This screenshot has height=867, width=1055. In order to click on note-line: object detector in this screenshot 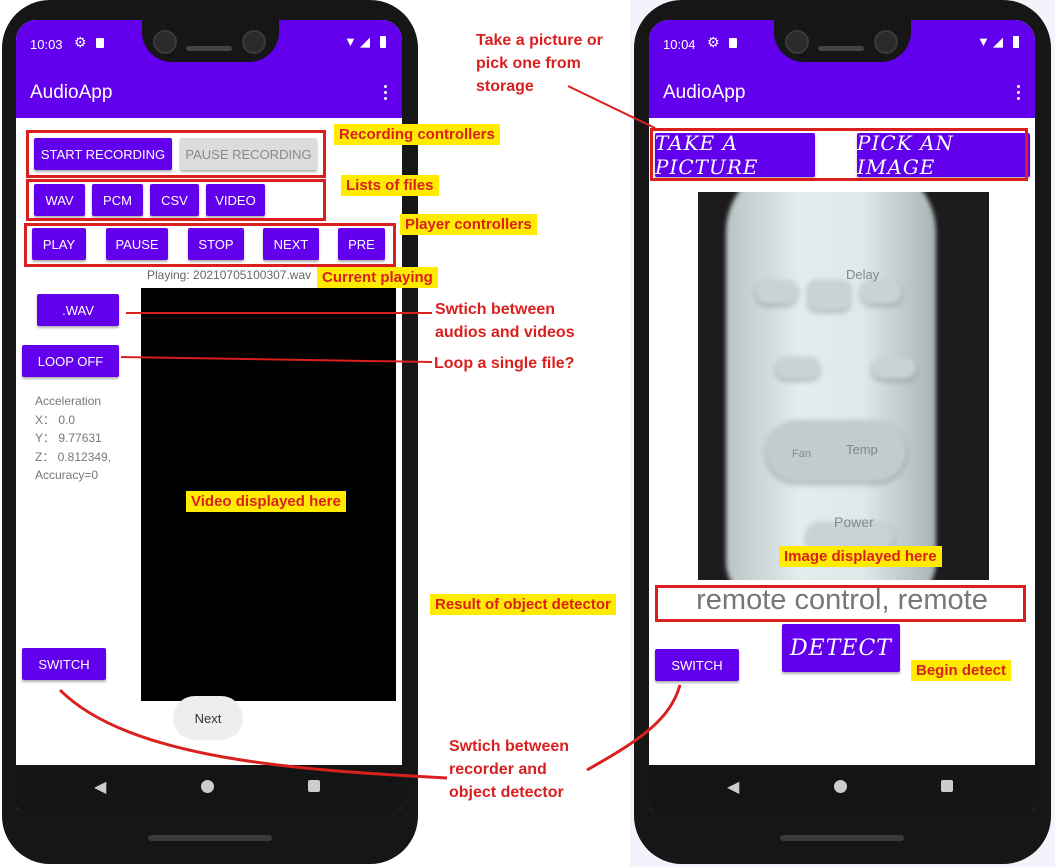, I will do `click(506, 792)`.